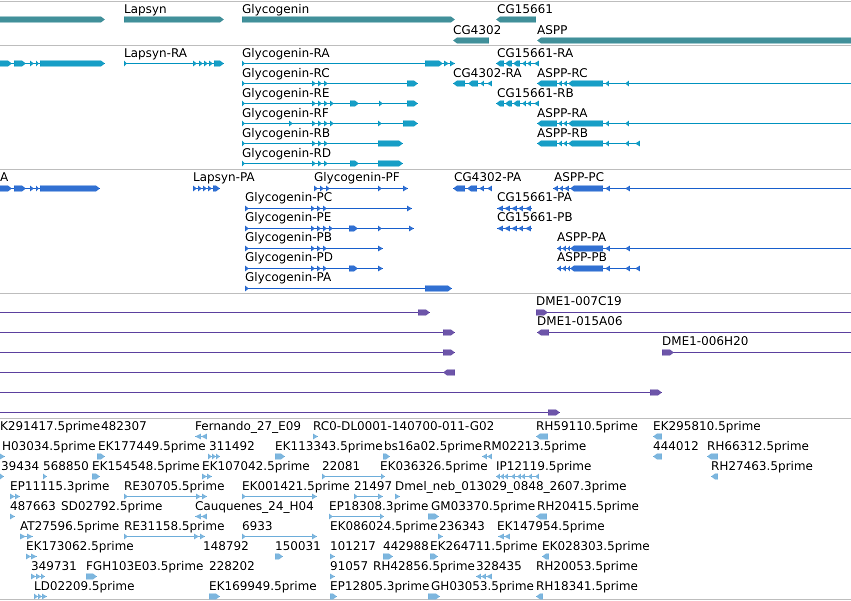 This screenshot has height=601, width=851. I want to click on est-label: 568850, so click(66, 466).